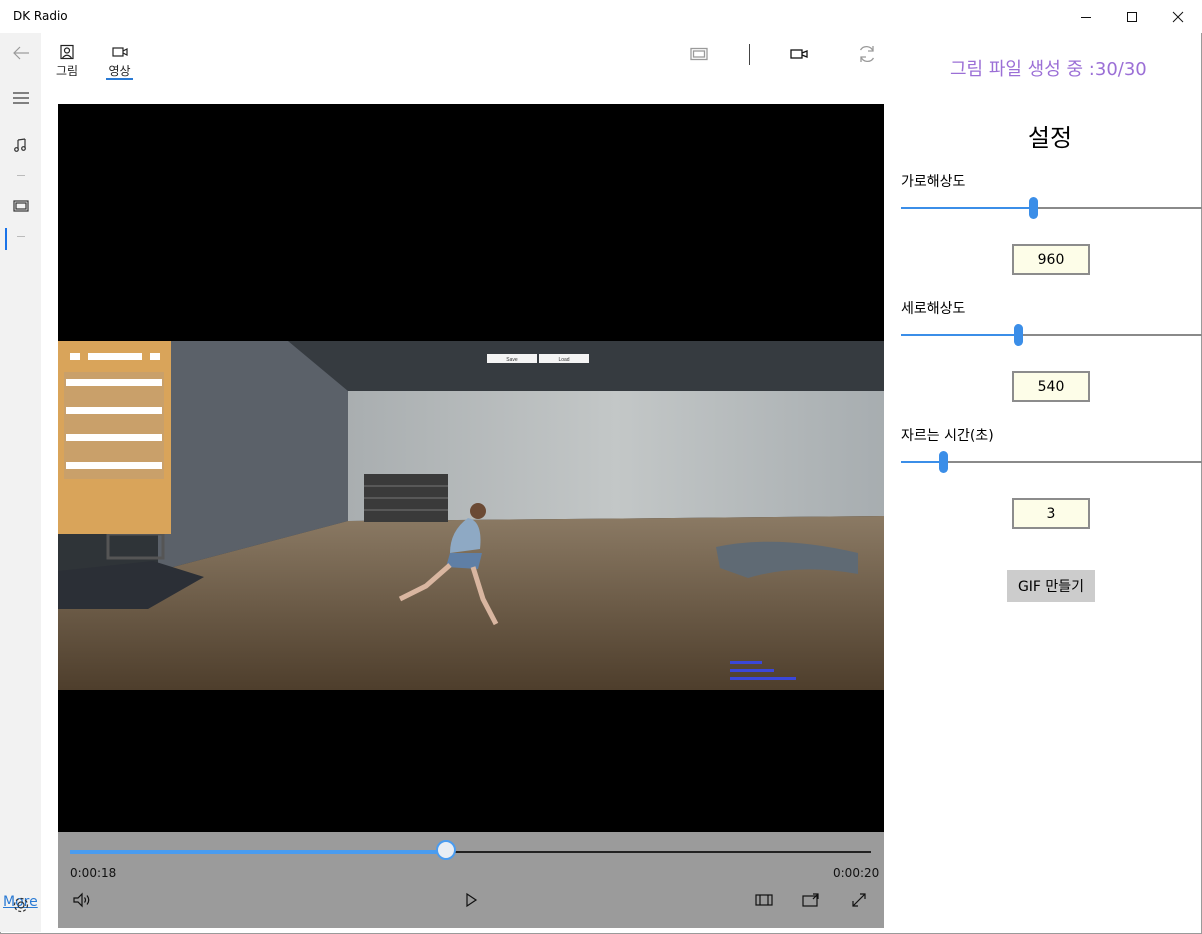  I want to click on aspect-ratio-button, so click(764, 900).